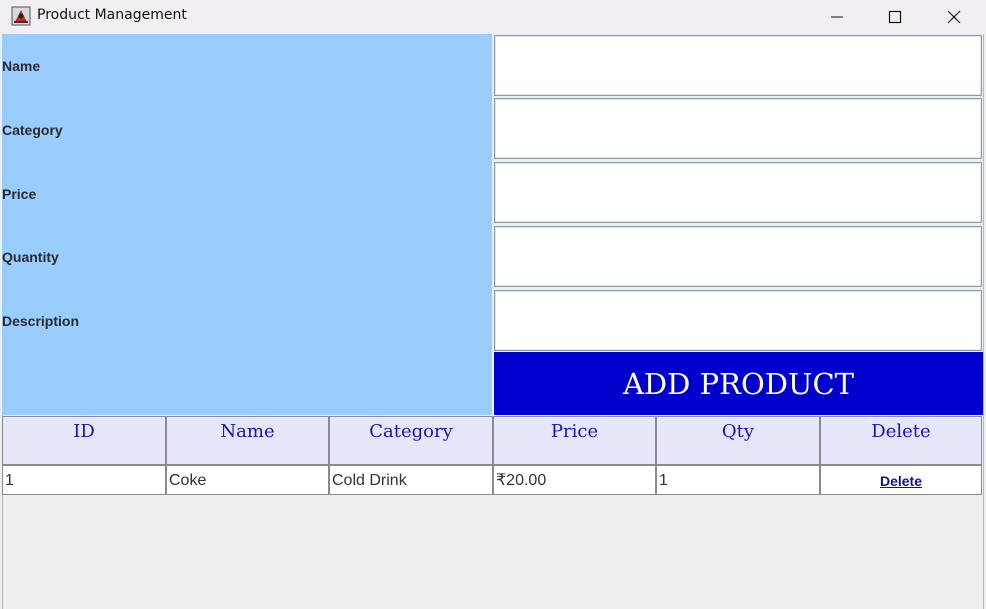 The width and height of the screenshot is (986, 609). I want to click on close-button, so click(954, 16).